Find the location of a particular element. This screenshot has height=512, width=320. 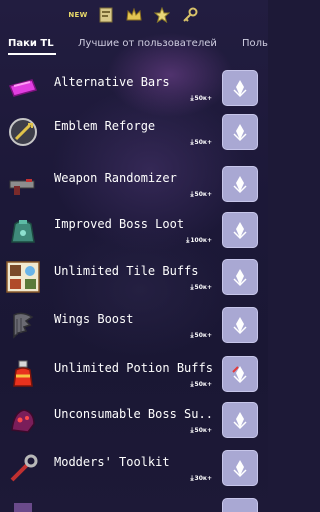

mod-row: Weapon Randomizer ⤓50к+ is located at coordinates (134, 184).